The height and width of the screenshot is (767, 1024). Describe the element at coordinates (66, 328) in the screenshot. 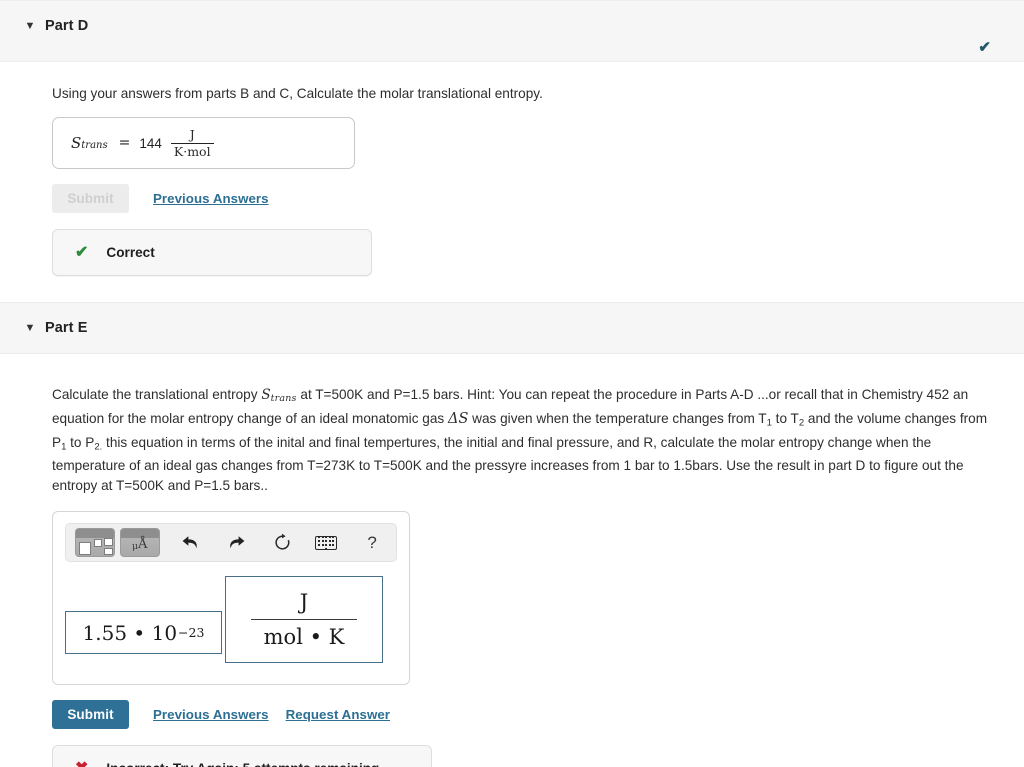

I see `part-e-title: Part E` at that location.